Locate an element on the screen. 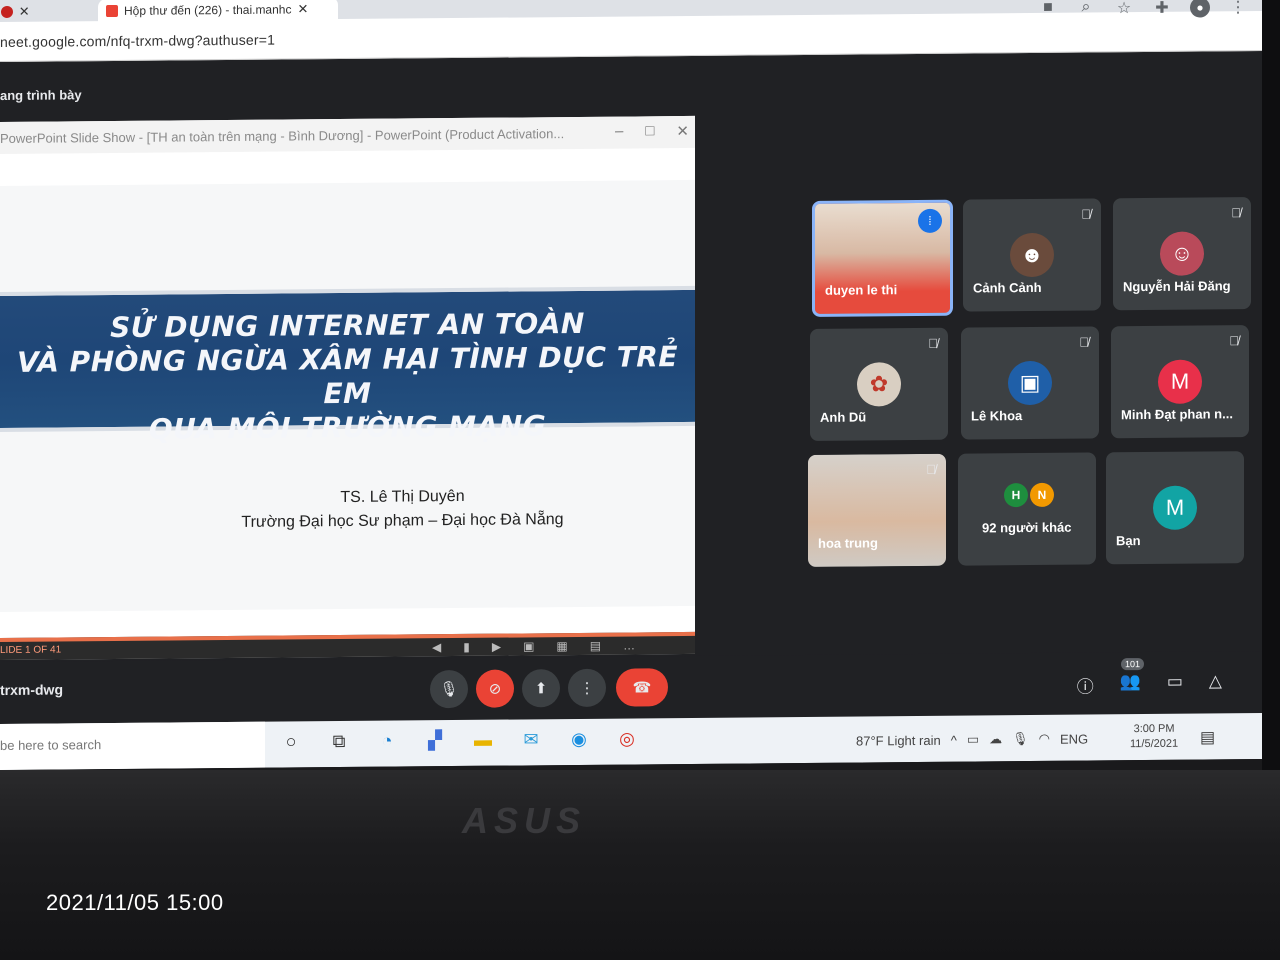 Image resolution: width=1280 pixels, height=960 pixels. chat-icon: ▭ is located at coordinates (1175, 684).